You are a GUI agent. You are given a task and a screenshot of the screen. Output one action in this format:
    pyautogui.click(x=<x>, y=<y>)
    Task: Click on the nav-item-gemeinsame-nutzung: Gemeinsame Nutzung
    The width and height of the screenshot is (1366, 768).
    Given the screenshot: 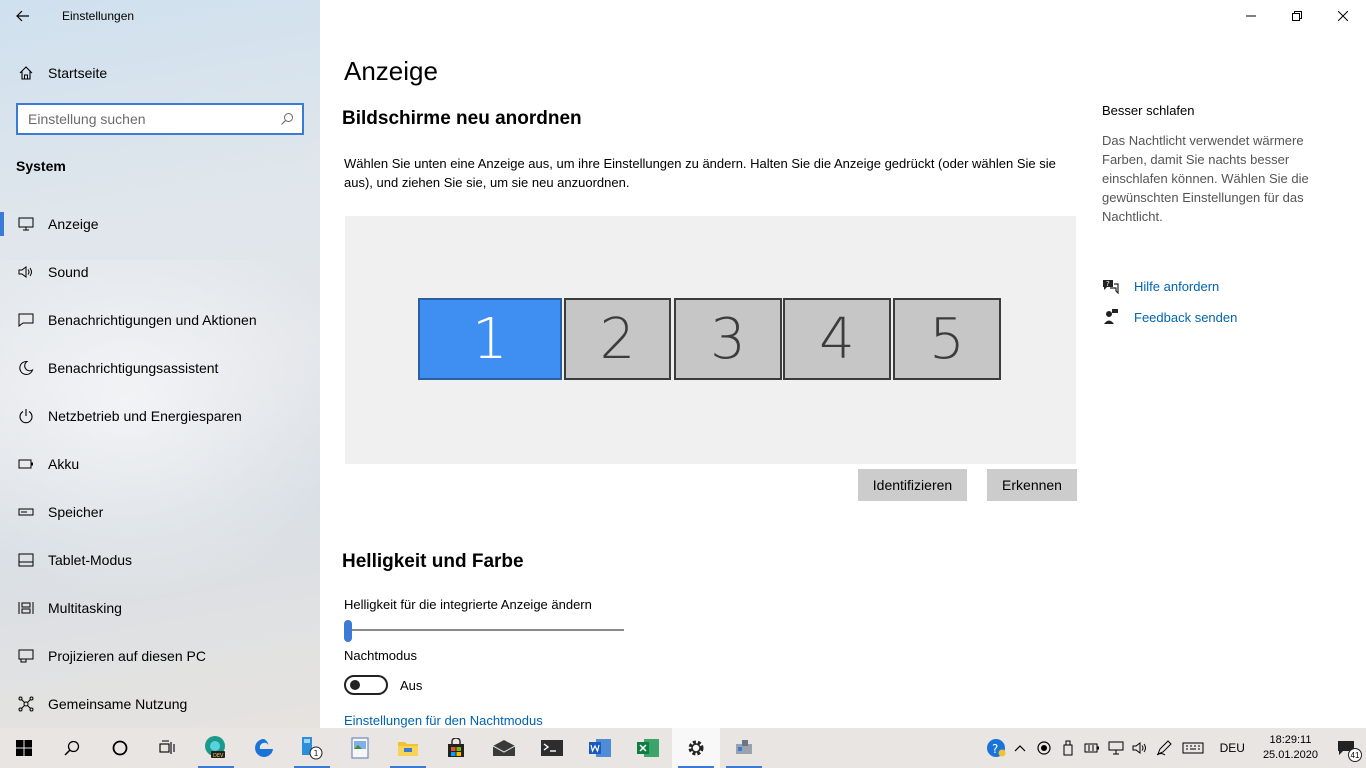 What is the action you would take?
    pyautogui.click(x=160, y=704)
    